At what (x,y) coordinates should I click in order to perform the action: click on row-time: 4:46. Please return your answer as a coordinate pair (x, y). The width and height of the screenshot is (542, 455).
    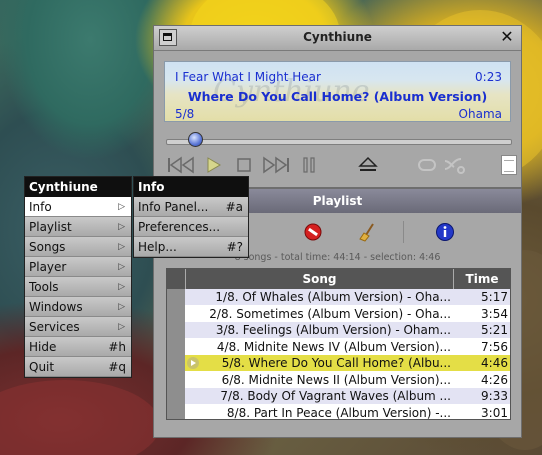
    Looking at the image, I should click on (494, 363).